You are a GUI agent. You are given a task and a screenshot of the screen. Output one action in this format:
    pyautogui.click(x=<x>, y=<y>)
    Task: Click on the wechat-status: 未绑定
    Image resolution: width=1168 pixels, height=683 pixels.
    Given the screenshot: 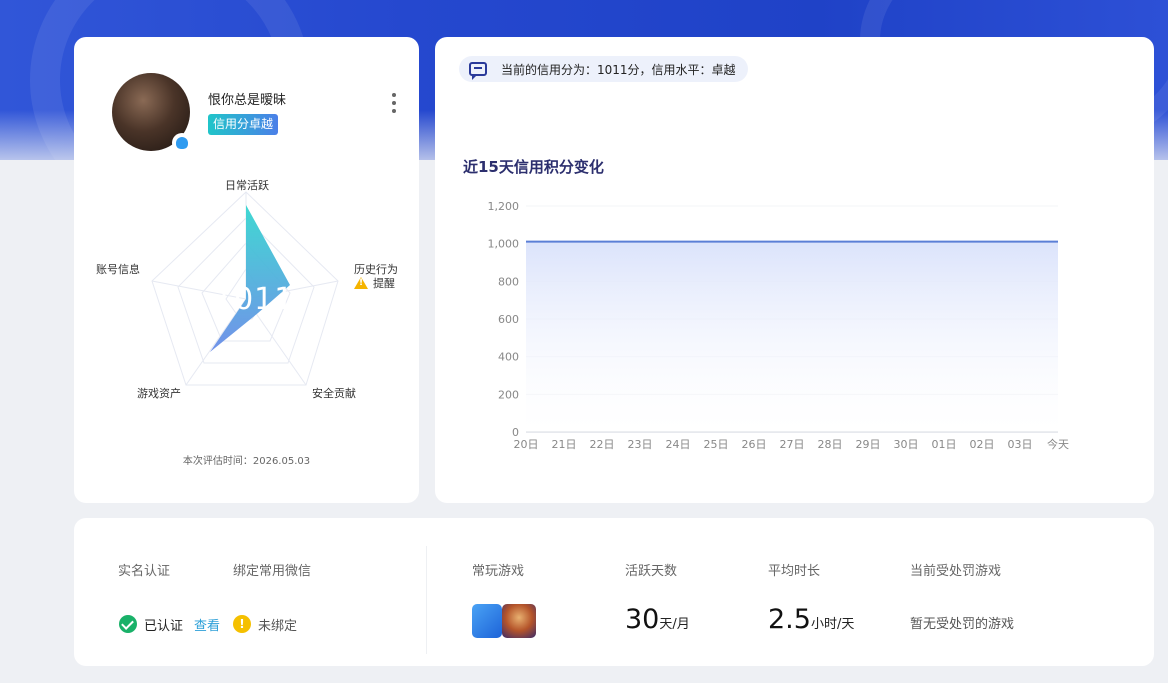 What is the action you would take?
    pyautogui.click(x=278, y=626)
    